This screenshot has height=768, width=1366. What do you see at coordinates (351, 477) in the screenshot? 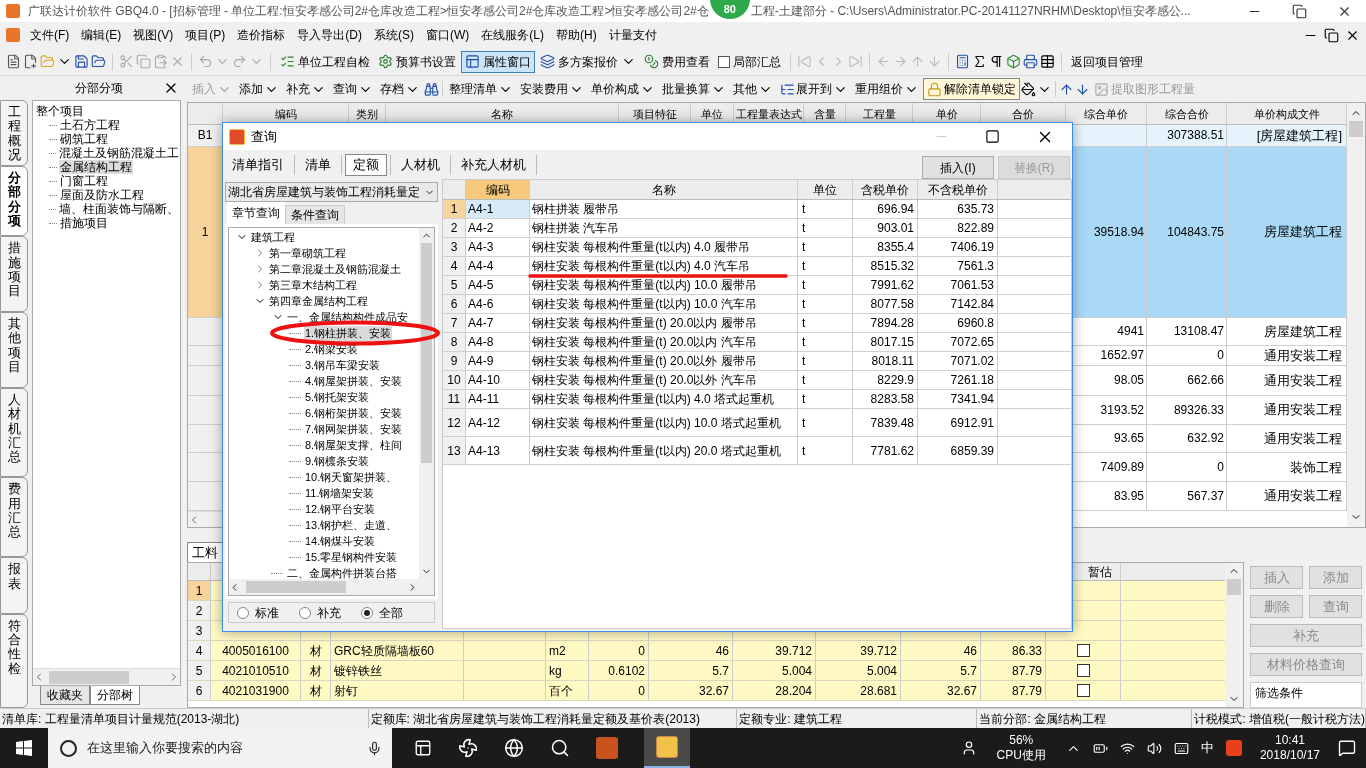
I see `tree-item: 10.钢天窗架拼装、` at bounding box center [351, 477].